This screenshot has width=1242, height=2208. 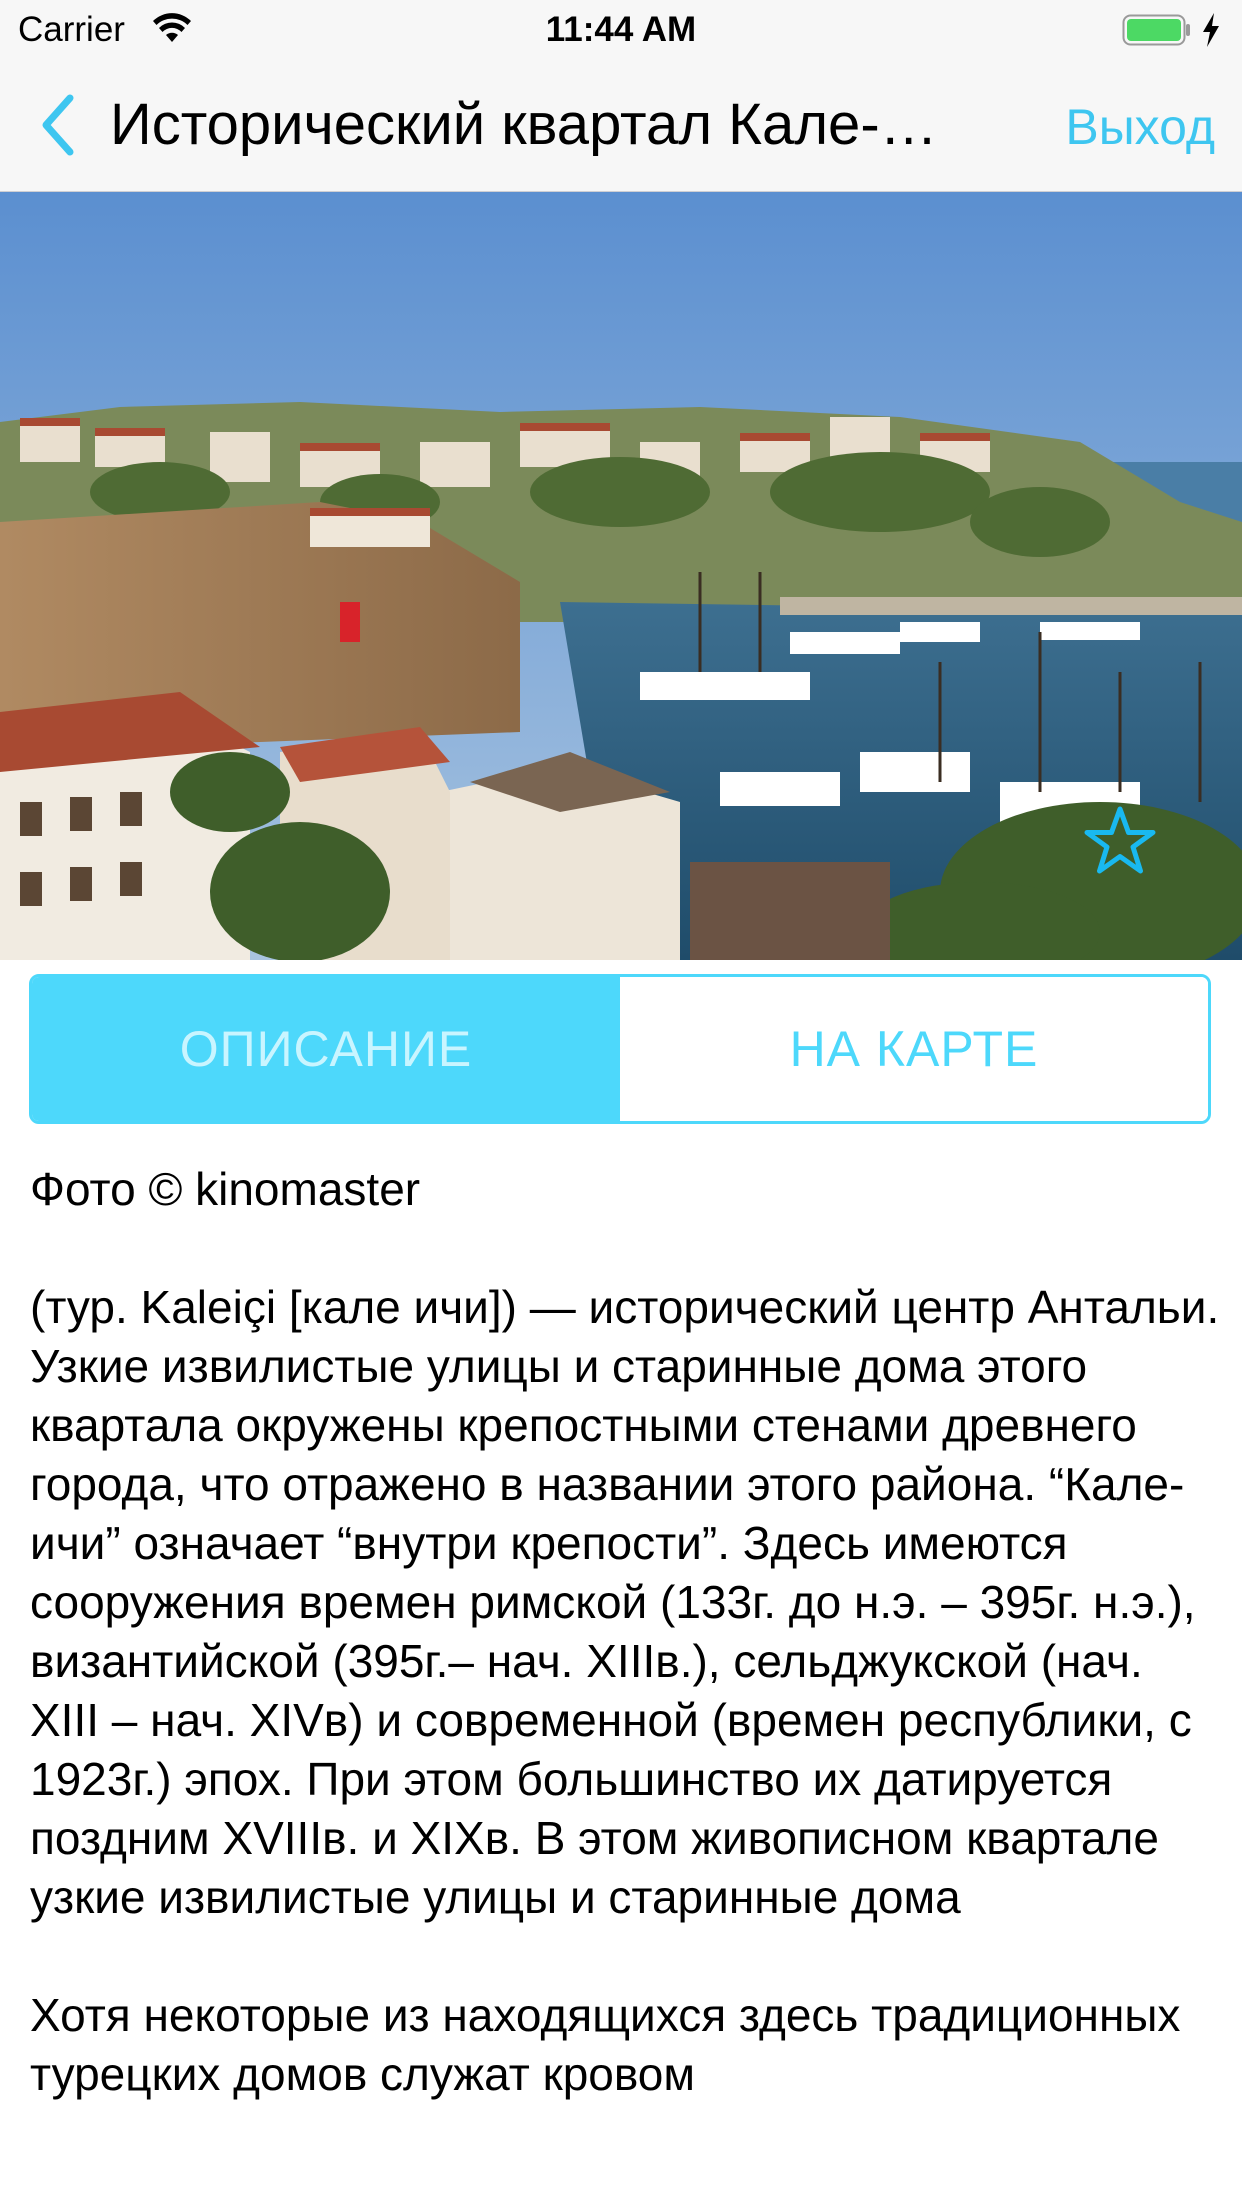 I want to click on exit-button: Выход, so click(x=1122, y=127).